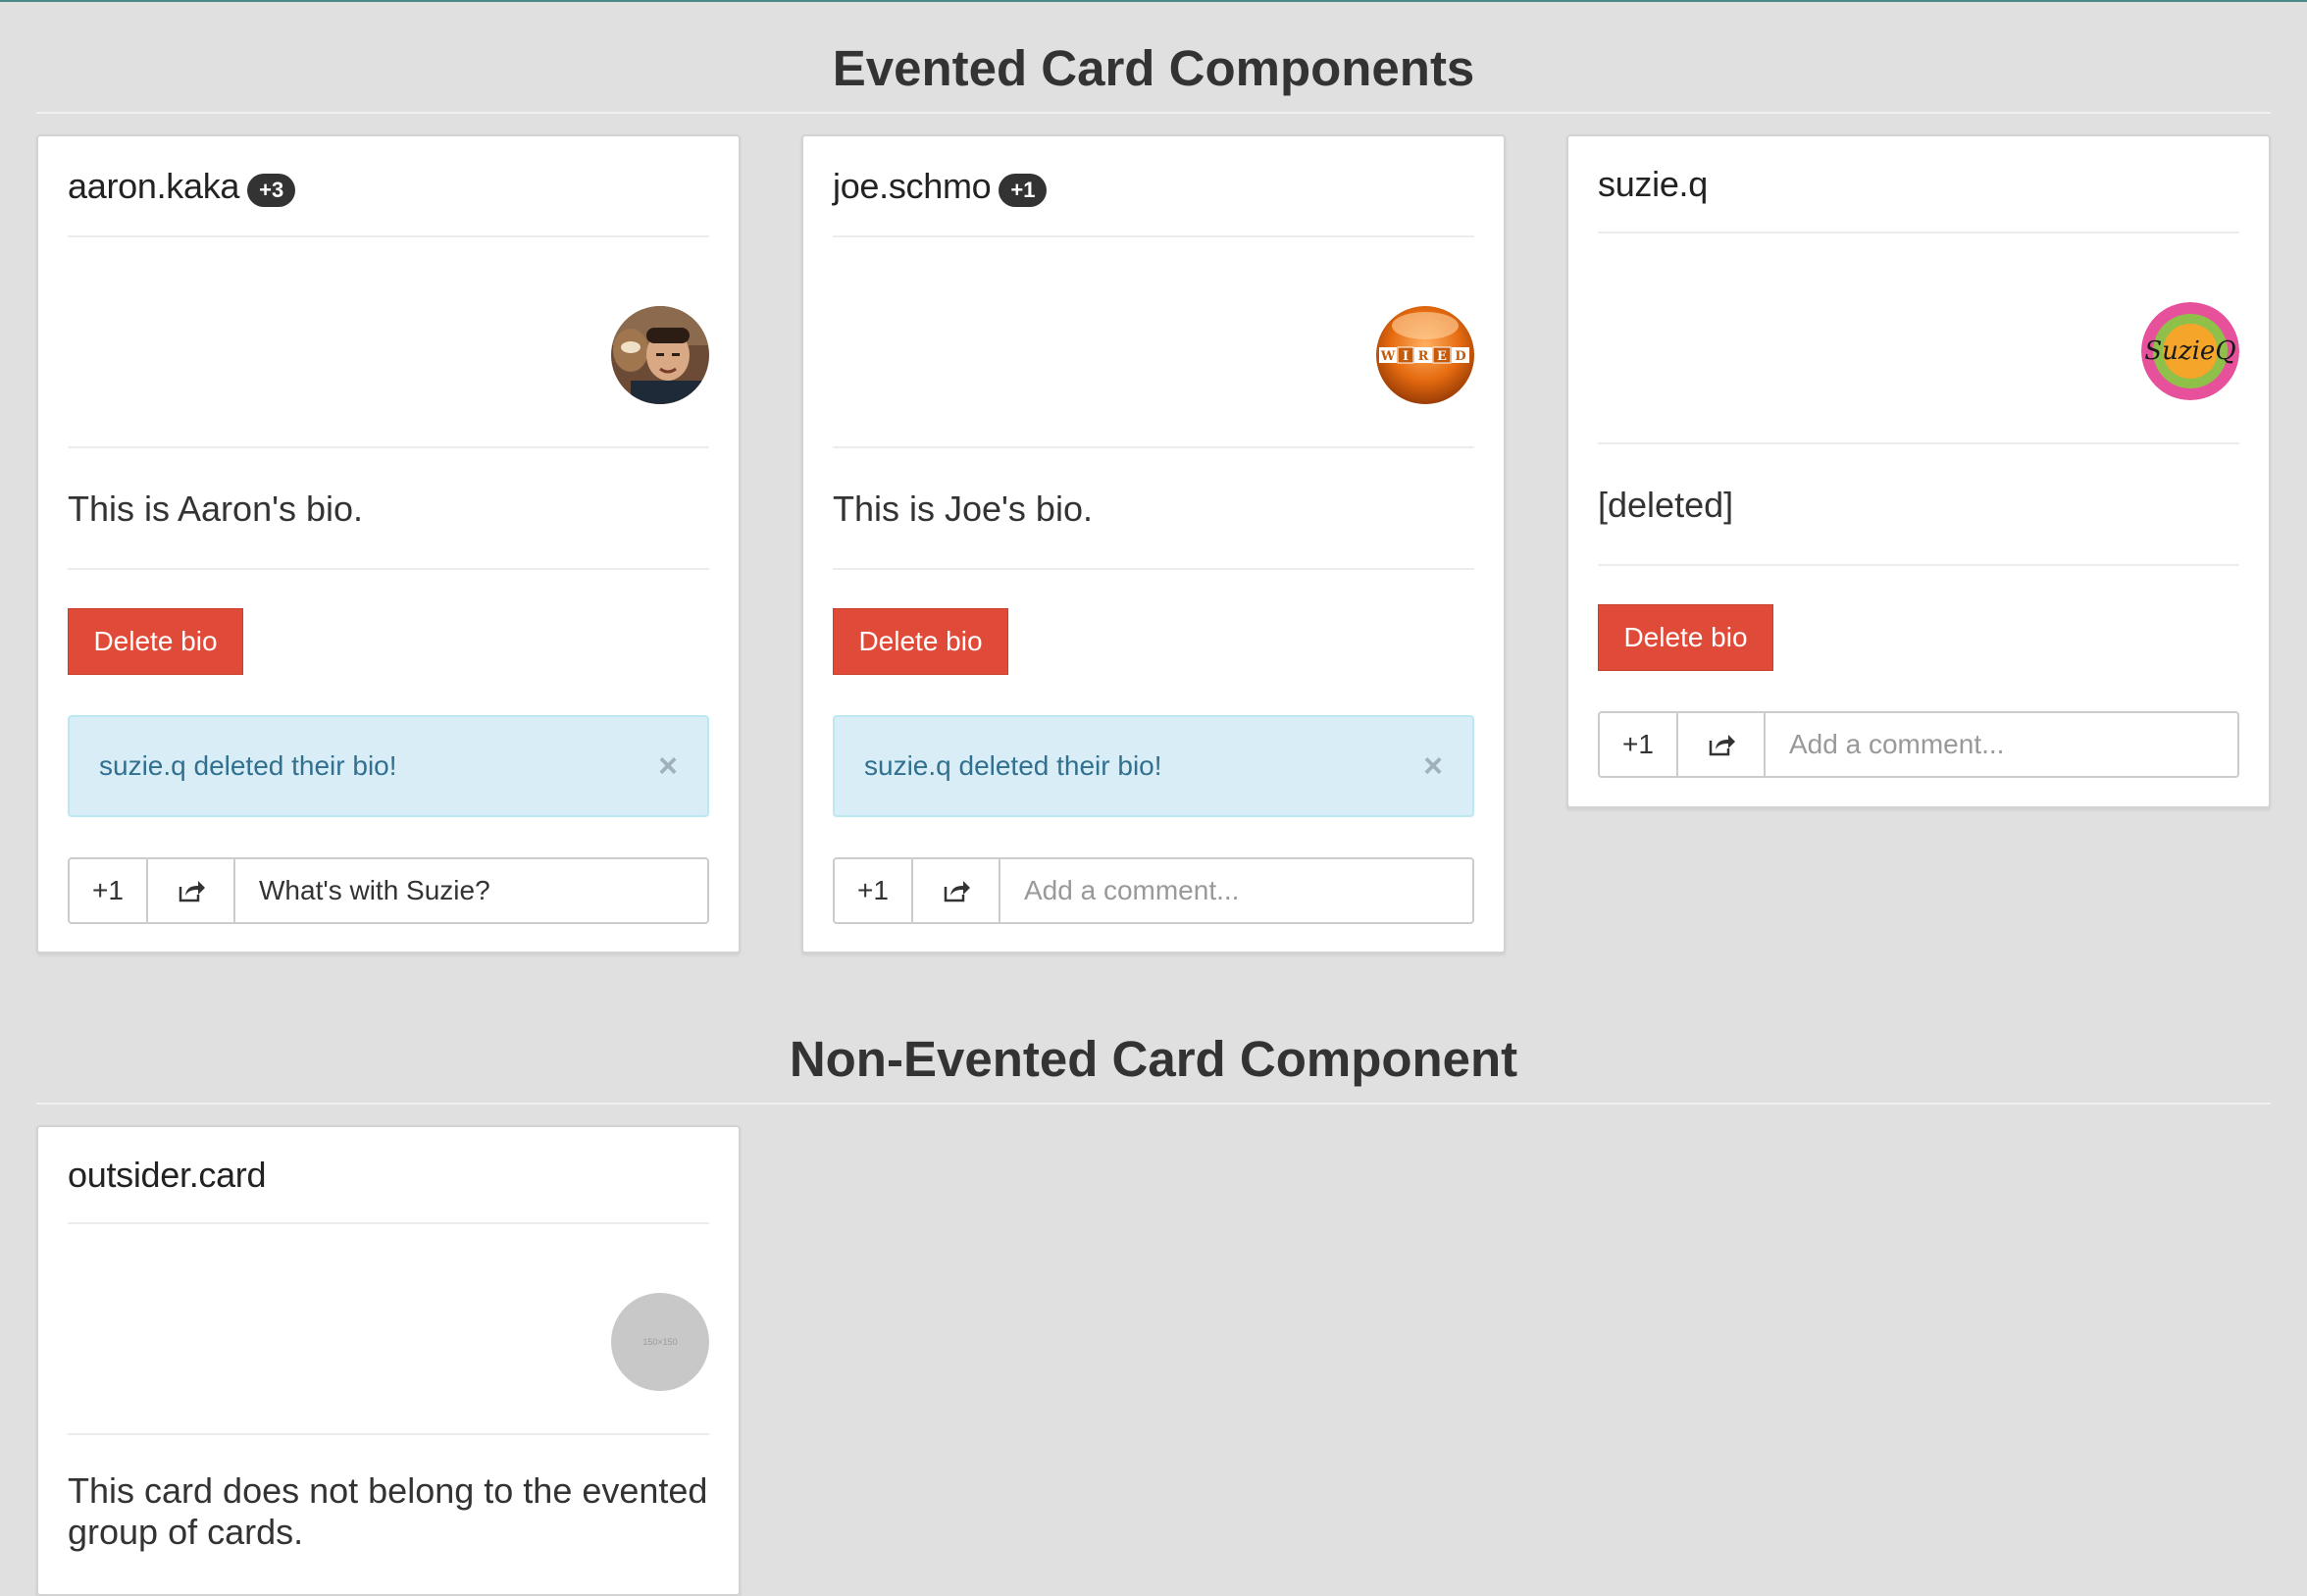 Image resolution: width=2307 pixels, height=1596 pixels. I want to click on count-badge: +1, so click(1023, 190).